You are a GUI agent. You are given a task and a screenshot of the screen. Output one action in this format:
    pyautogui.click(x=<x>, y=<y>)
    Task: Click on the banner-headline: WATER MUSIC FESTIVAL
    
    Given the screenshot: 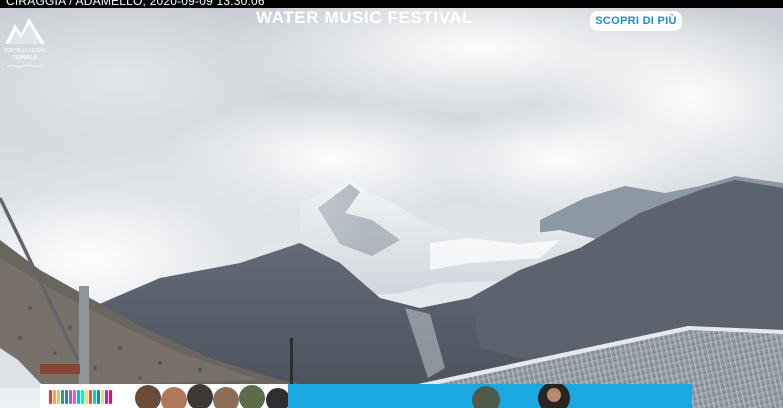 What is the action you would take?
    pyautogui.click(x=365, y=17)
    